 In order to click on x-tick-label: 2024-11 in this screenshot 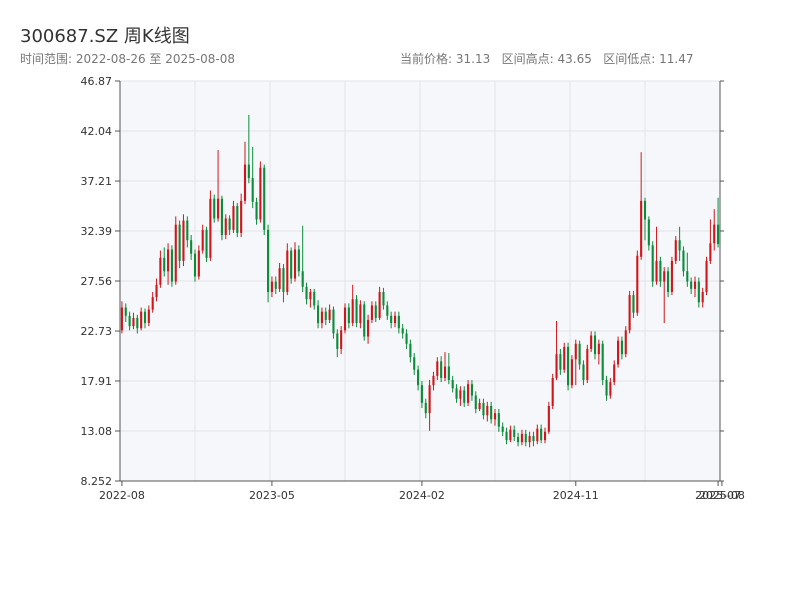, I will do `click(576, 495)`.